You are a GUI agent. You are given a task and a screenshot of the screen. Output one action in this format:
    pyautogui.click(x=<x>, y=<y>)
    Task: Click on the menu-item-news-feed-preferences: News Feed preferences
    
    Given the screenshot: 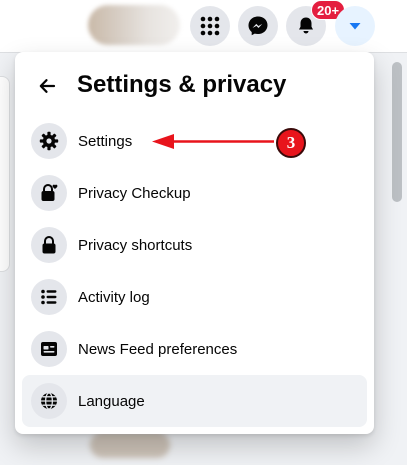 What is the action you would take?
    pyautogui.click(x=194, y=349)
    